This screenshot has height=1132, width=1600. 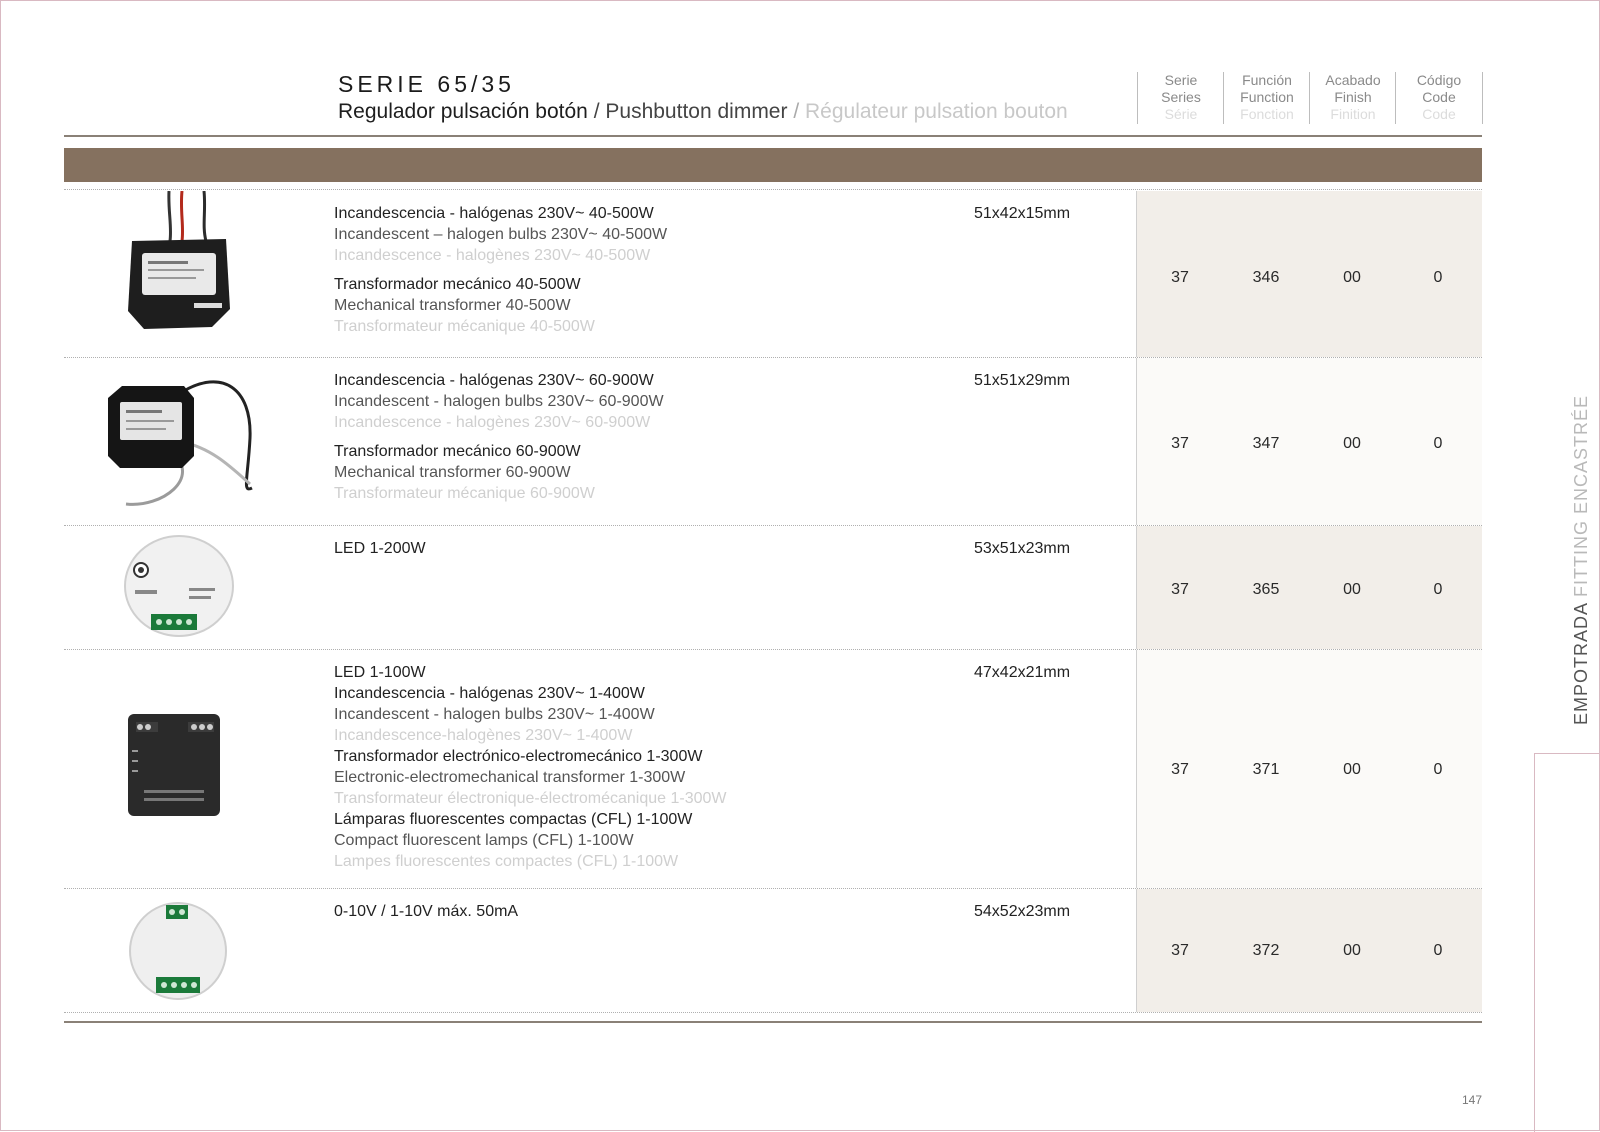 I want to click on dimmer-led-module-image, so click(x=174, y=765).